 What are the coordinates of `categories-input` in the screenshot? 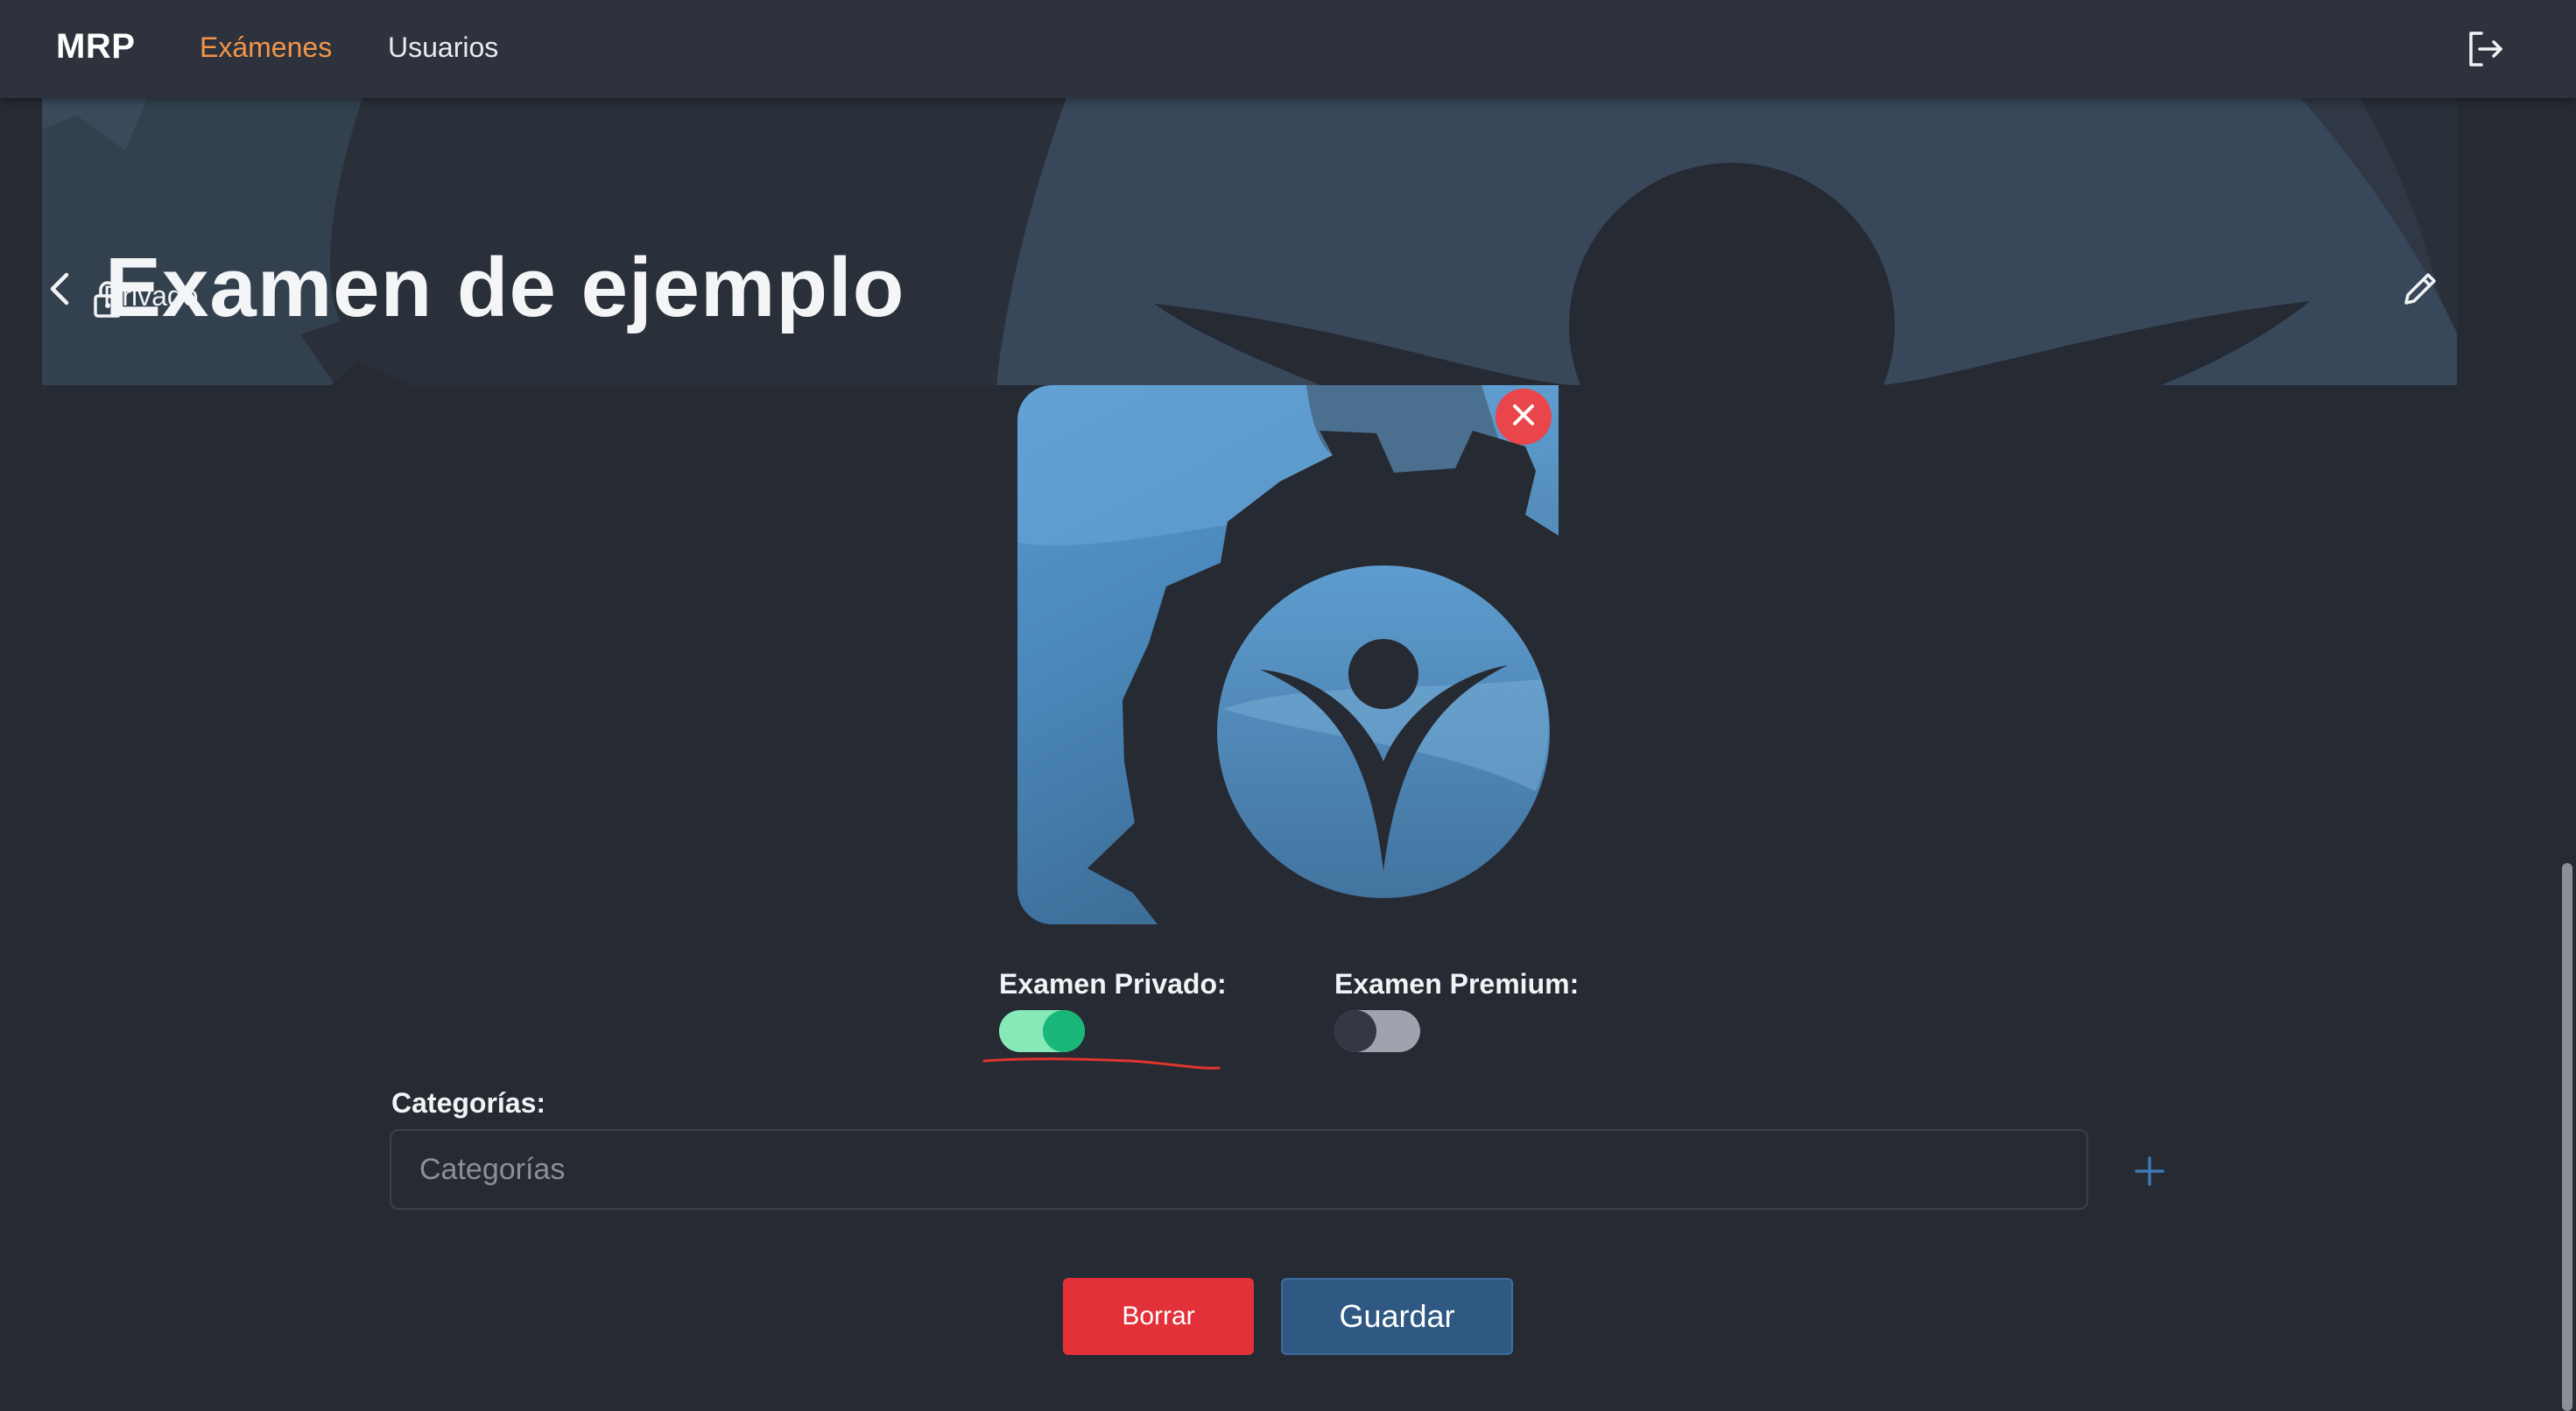 It's located at (1239, 1169).